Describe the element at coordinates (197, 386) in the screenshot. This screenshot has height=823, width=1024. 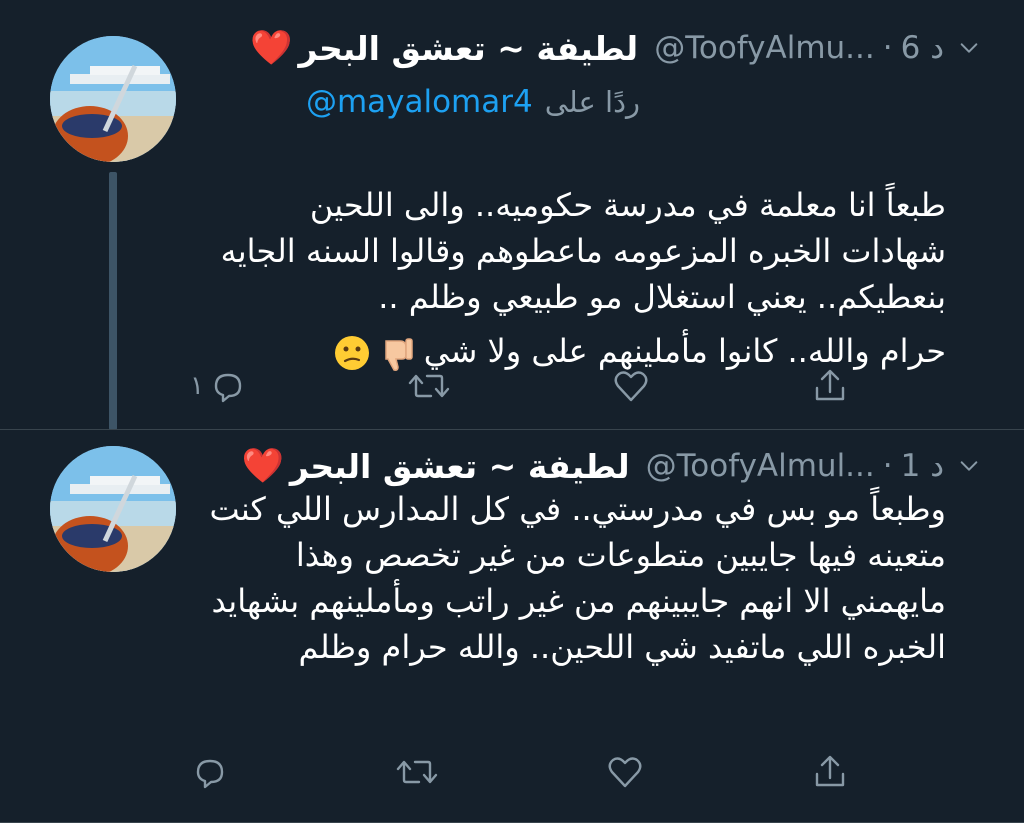
I see `reply-count: ١` at that location.